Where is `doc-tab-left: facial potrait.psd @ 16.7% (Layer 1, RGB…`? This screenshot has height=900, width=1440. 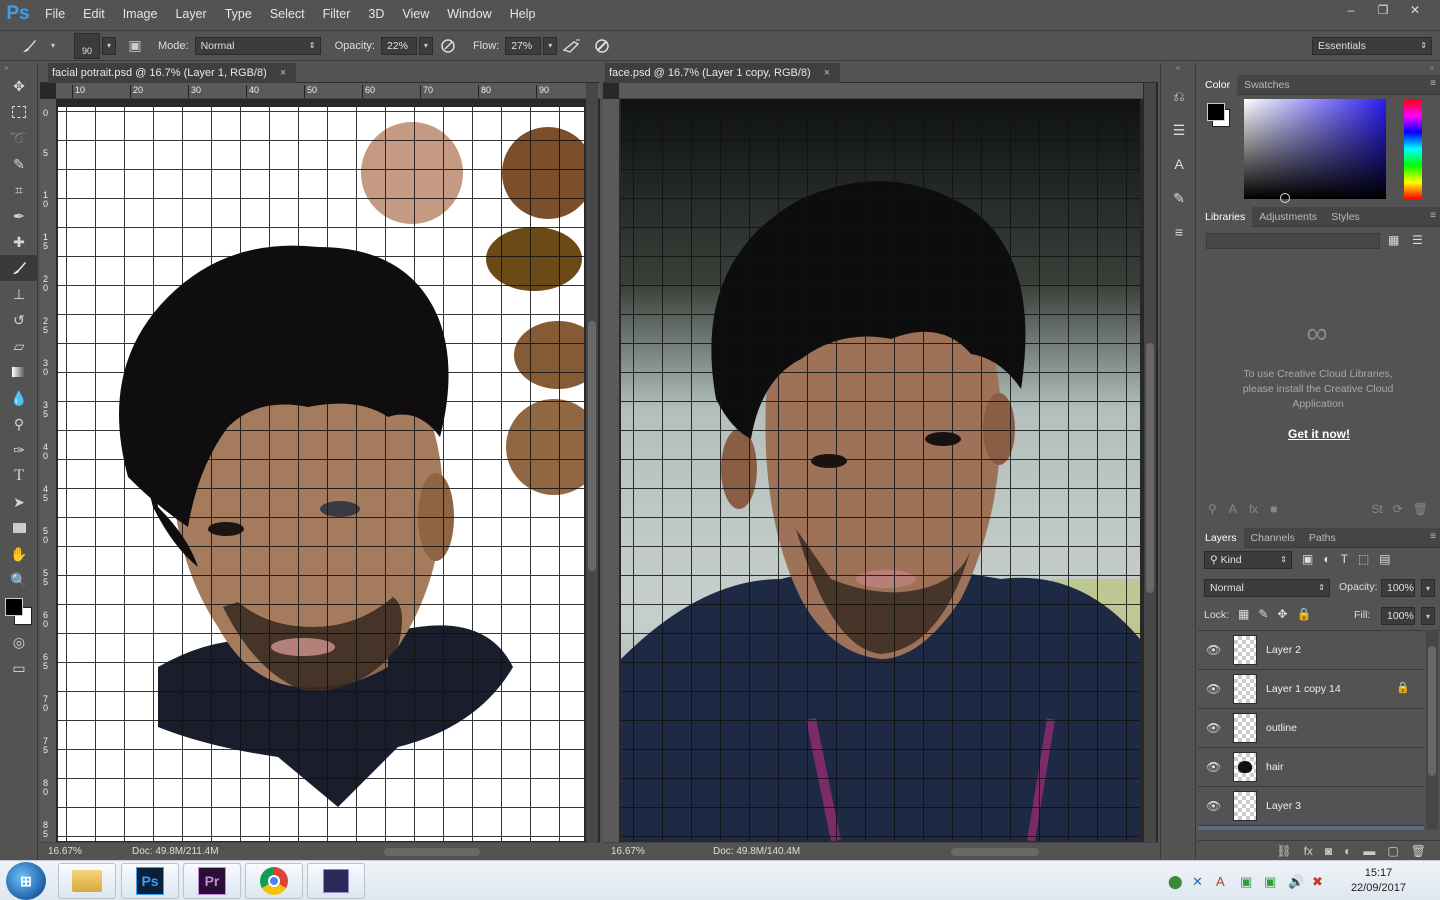
doc-tab-left: facial potrait.psd @ 16.7% (Layer 1, RGB… is located at coordinates (172, 73).